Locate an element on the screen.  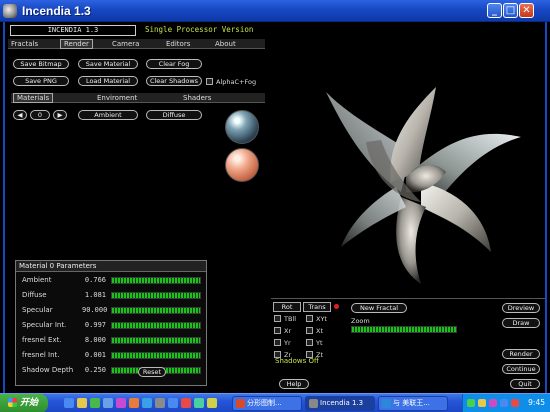
next-material-button: ▶ is located at coordinates (60, 115).